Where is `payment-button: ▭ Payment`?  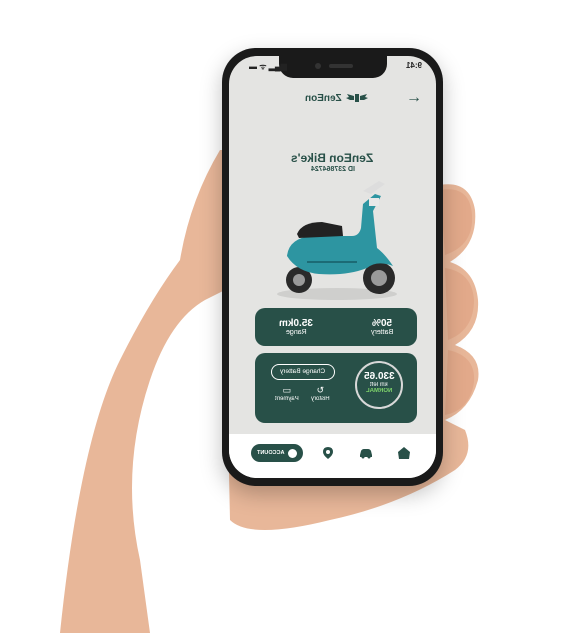 payment-button: ▭ Payment is located at coordinates (287, 393).